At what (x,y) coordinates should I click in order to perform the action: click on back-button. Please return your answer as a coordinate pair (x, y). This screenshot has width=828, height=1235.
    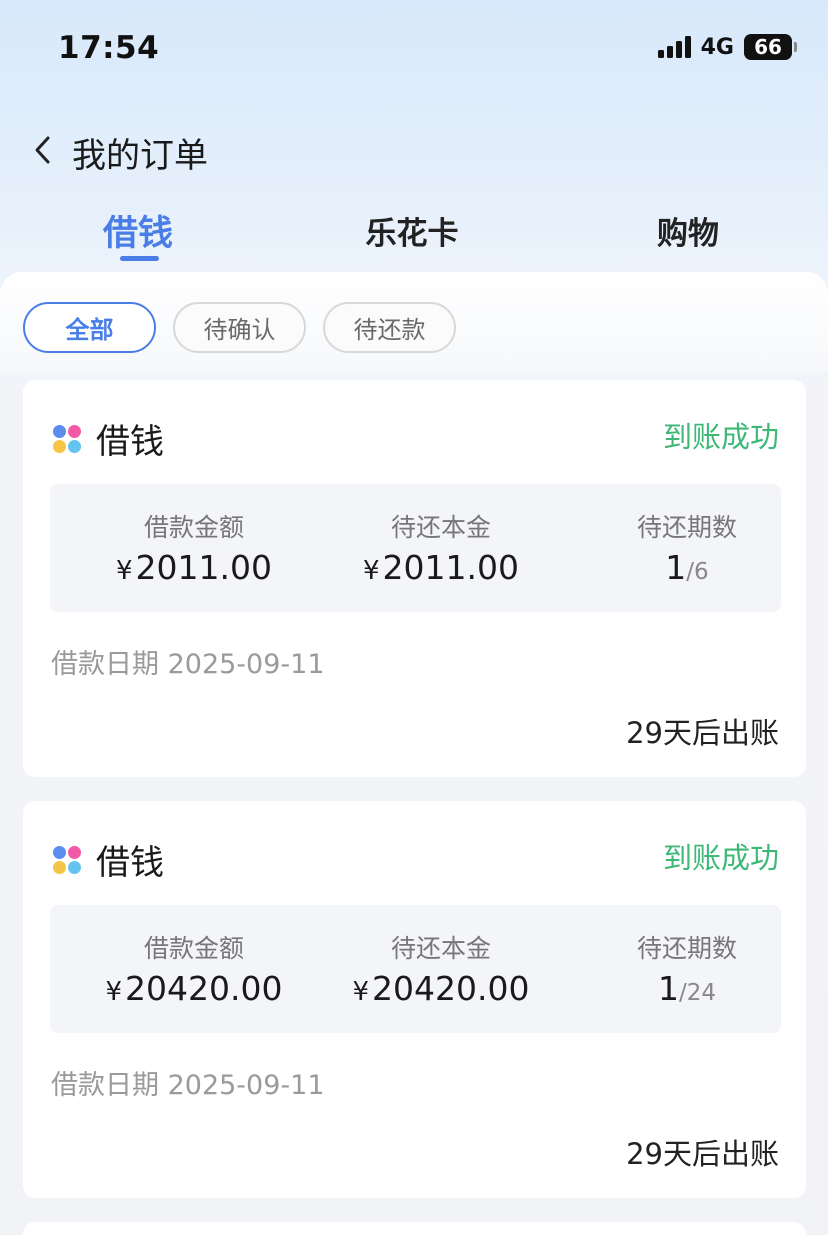
    Looking at the image, I should click on (43, 150).